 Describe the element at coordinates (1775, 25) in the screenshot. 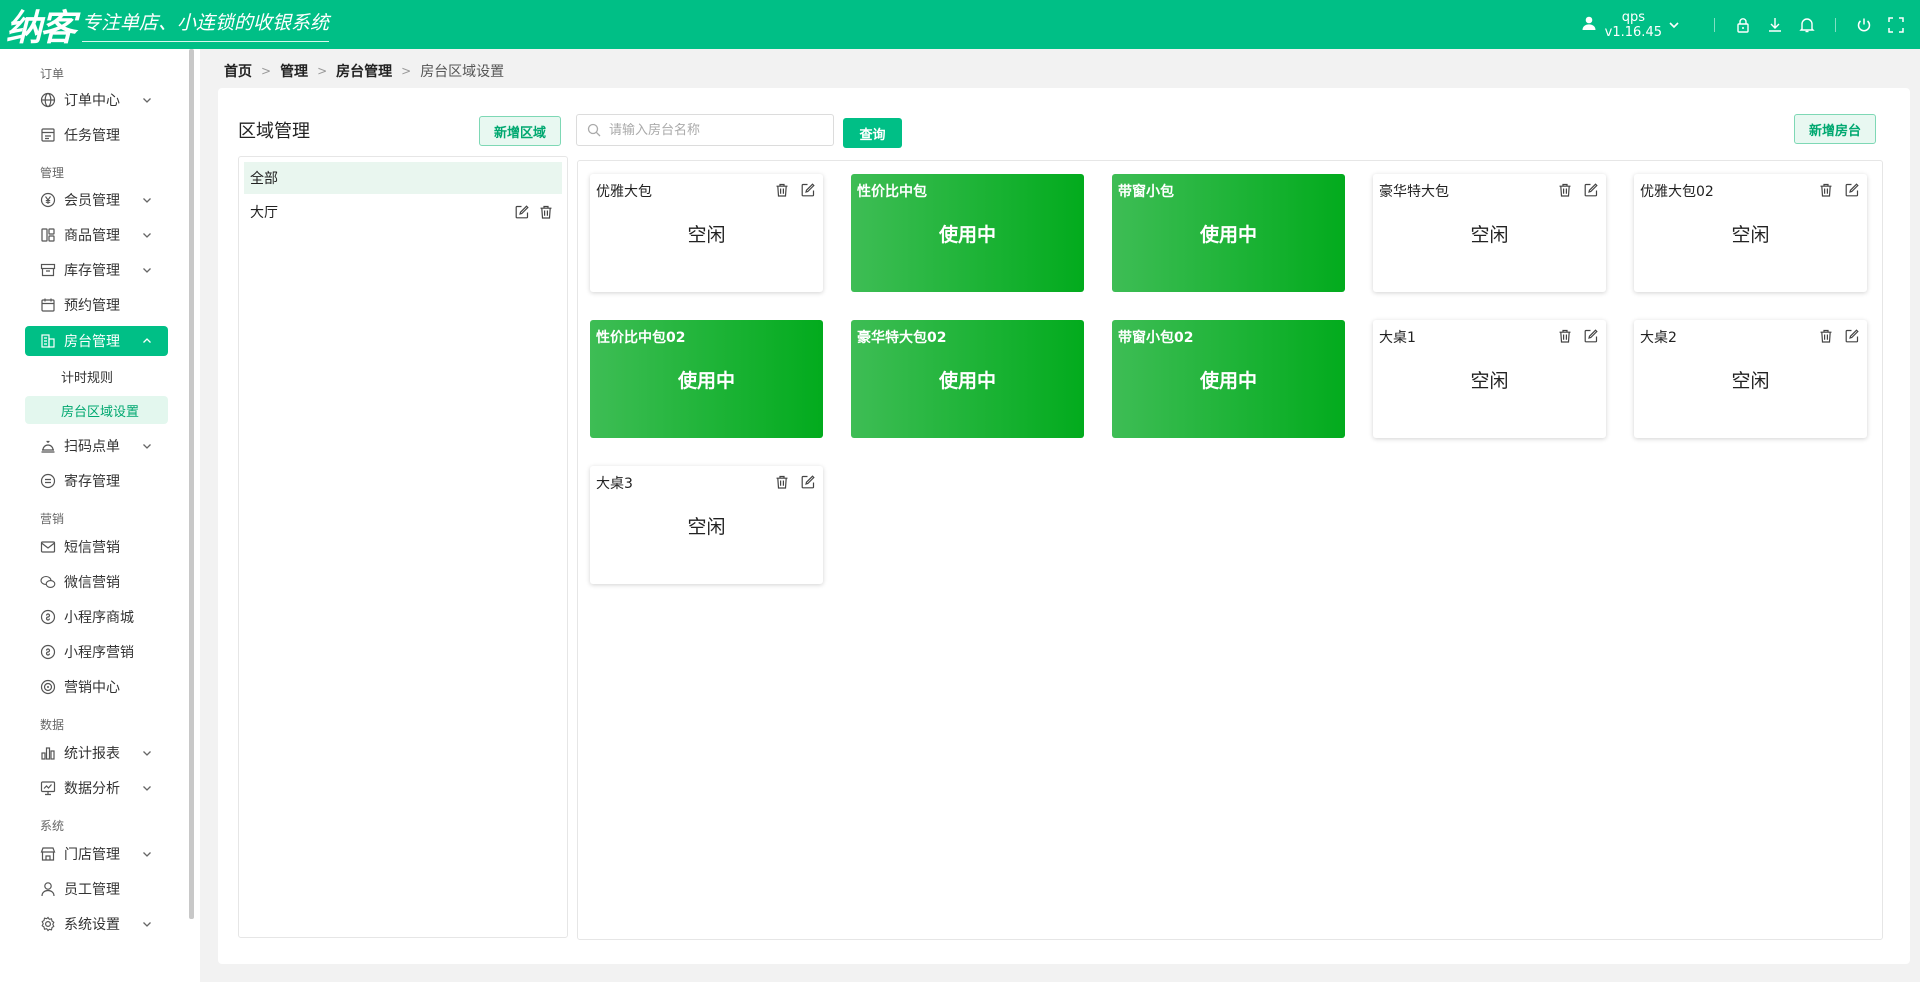

I see `download-icon` at that location.